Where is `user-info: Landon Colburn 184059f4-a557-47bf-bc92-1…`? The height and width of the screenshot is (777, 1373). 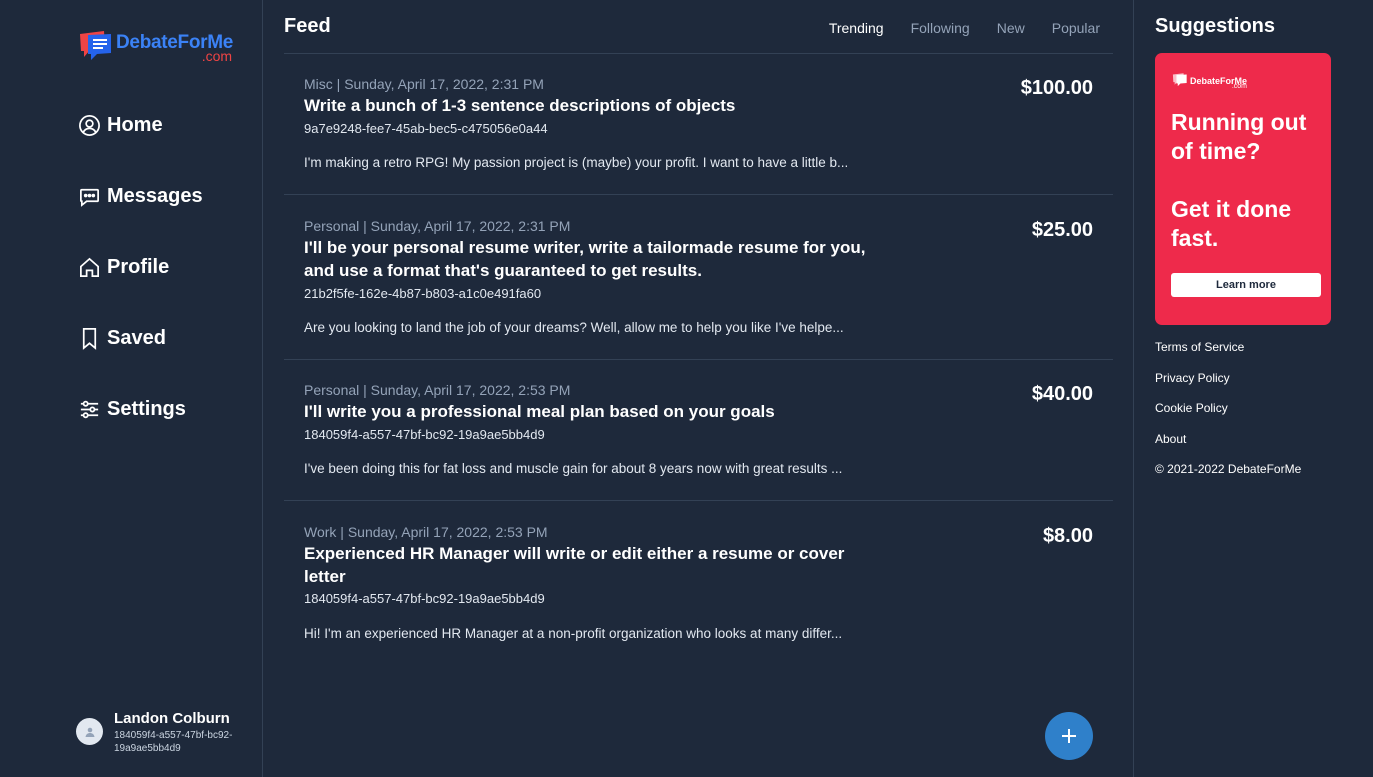
user-info: Landon Colburn 184059f4-a557-47bf-bc92-1… is located at coordinates (178, 732).